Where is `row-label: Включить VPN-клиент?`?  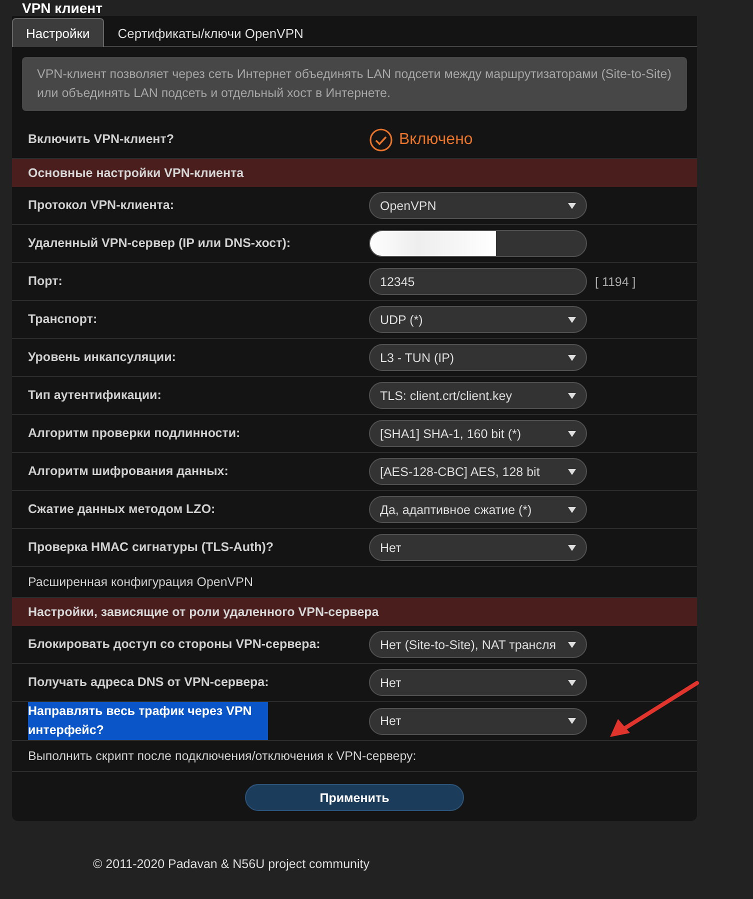
row-label: Включить VPN-клиент? is located at coordinates (101, 139).